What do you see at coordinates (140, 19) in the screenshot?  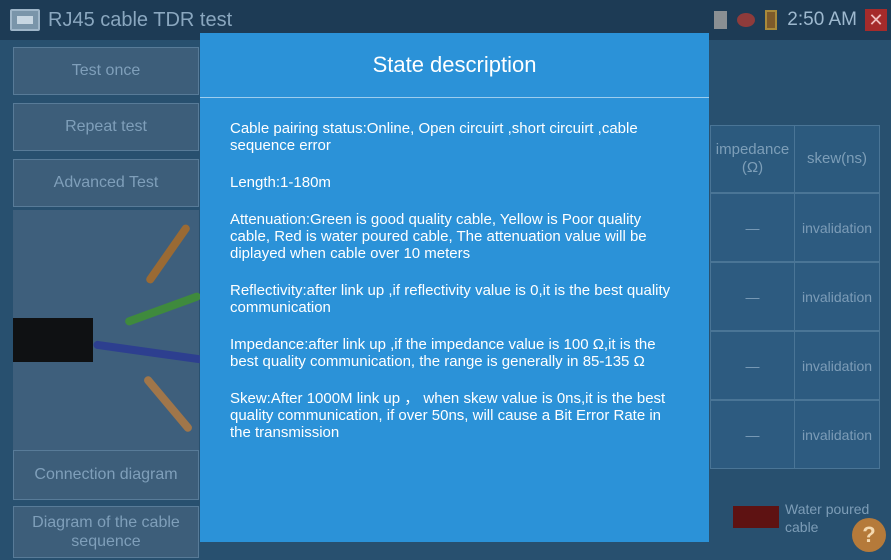 I see `window-title: RJ45 cable TDR test` at bounding box center [140, 19].